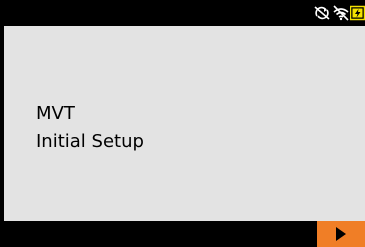 The height and width of the screenshot is (247, 365). I want to click on play-arrow-icon, so click(341, 234).